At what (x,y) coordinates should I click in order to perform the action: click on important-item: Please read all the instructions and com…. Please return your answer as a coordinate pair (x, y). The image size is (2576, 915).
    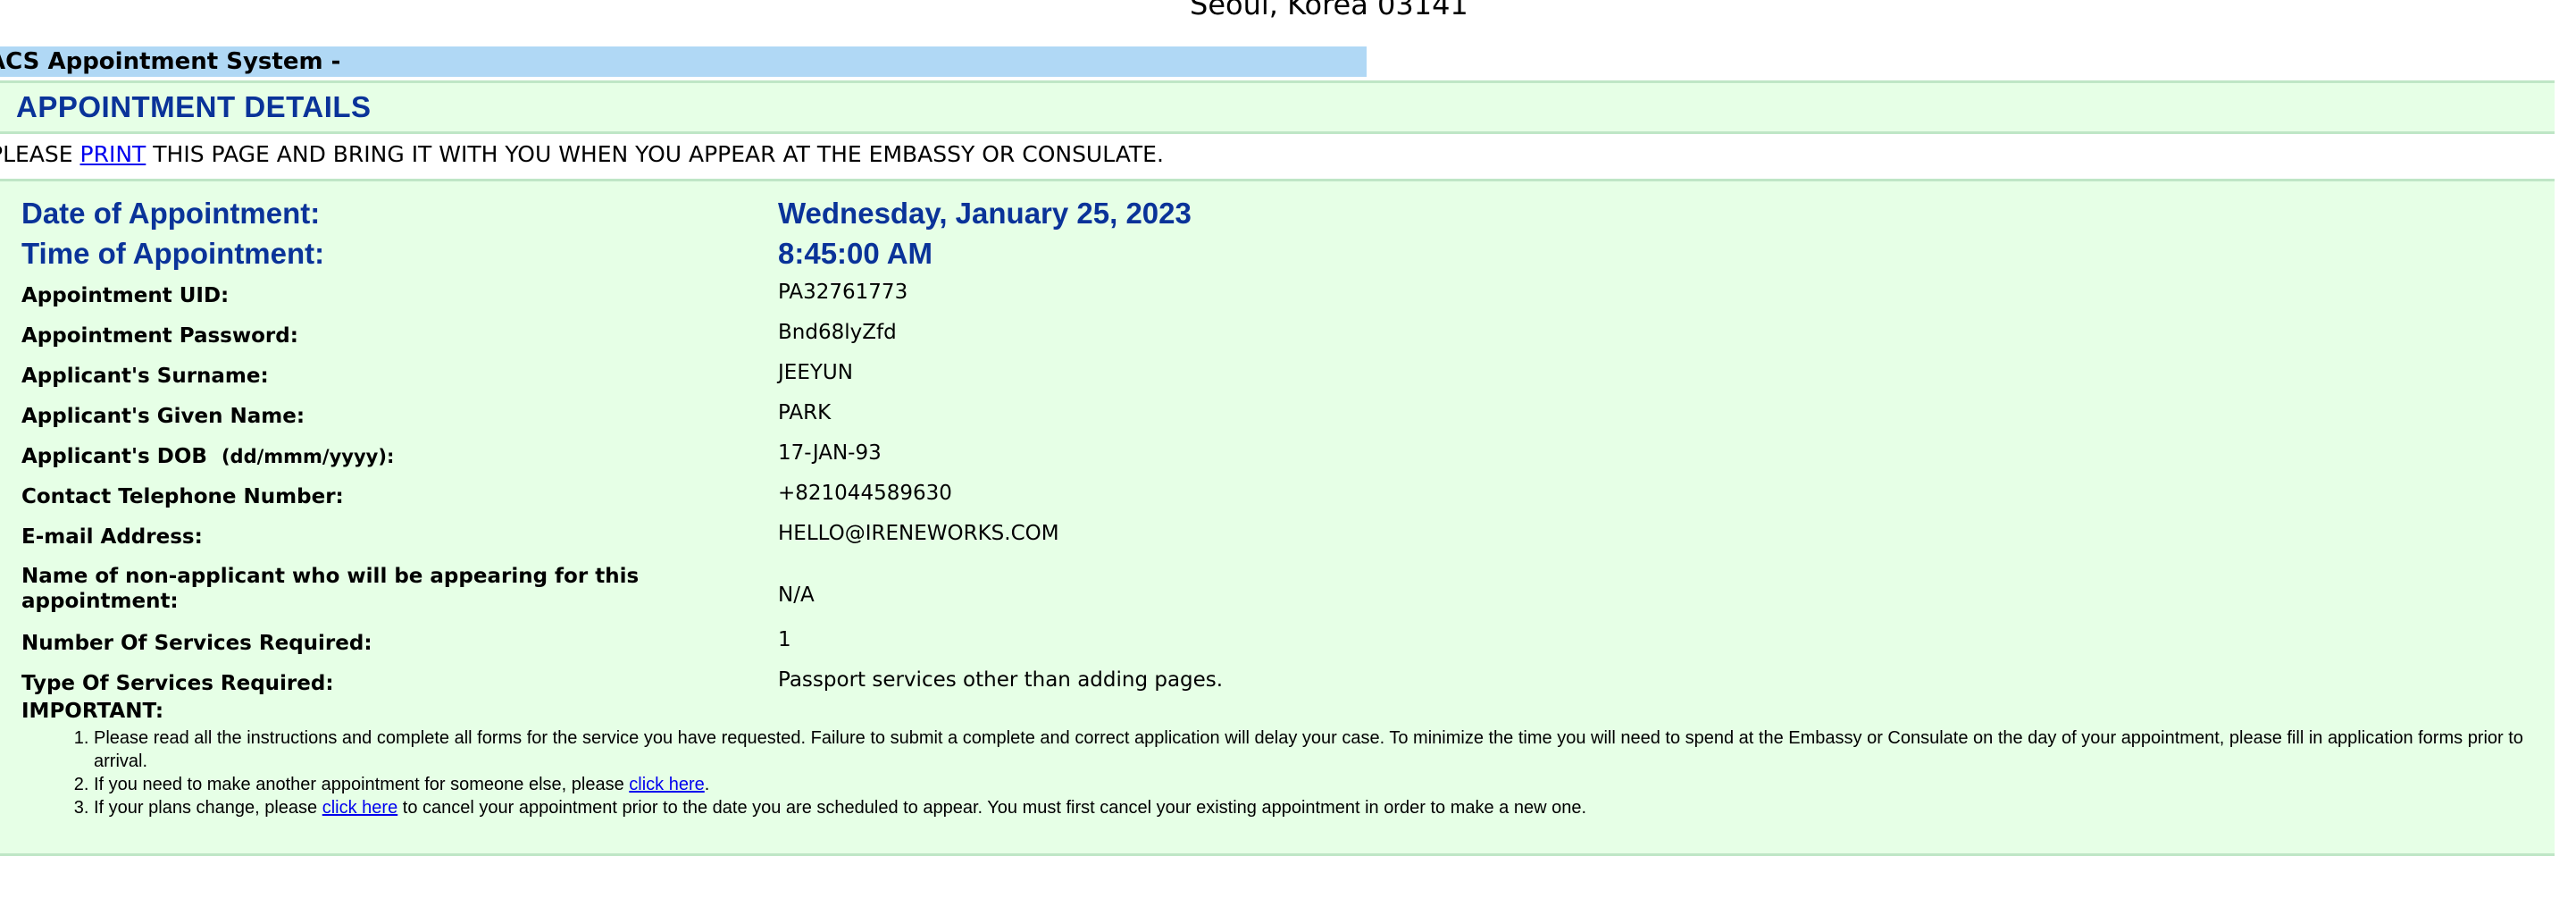
    Looking at the image, I should click on (1326, 749).